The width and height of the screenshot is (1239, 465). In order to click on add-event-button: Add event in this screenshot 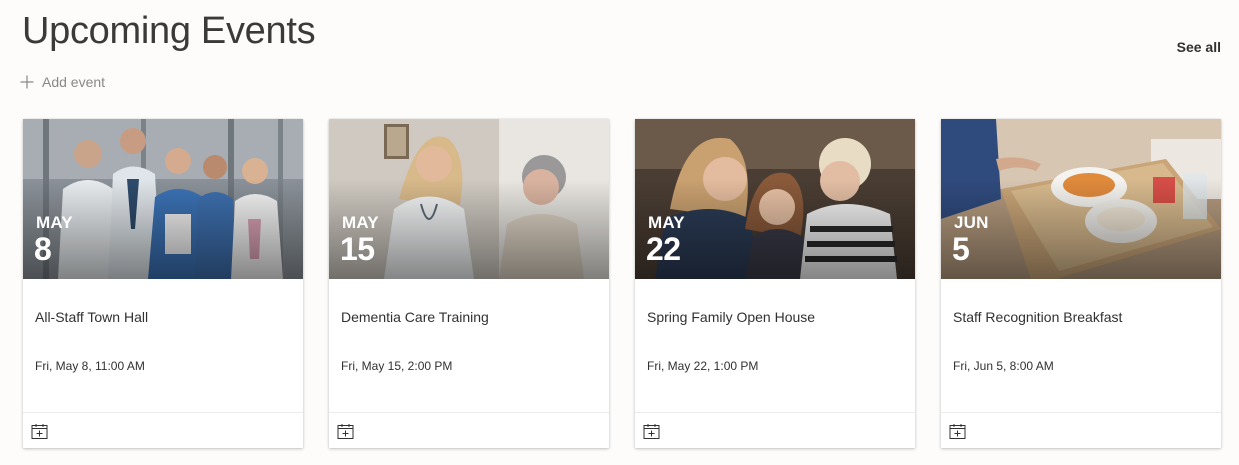, I will do `click(62, 82)`.